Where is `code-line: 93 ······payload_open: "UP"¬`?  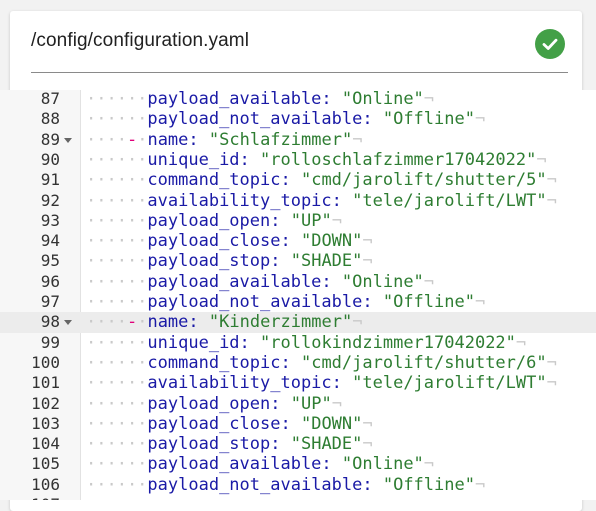
code-line: 93 ······payload_open: "UP"¬ is located at coordinates (298, 221).